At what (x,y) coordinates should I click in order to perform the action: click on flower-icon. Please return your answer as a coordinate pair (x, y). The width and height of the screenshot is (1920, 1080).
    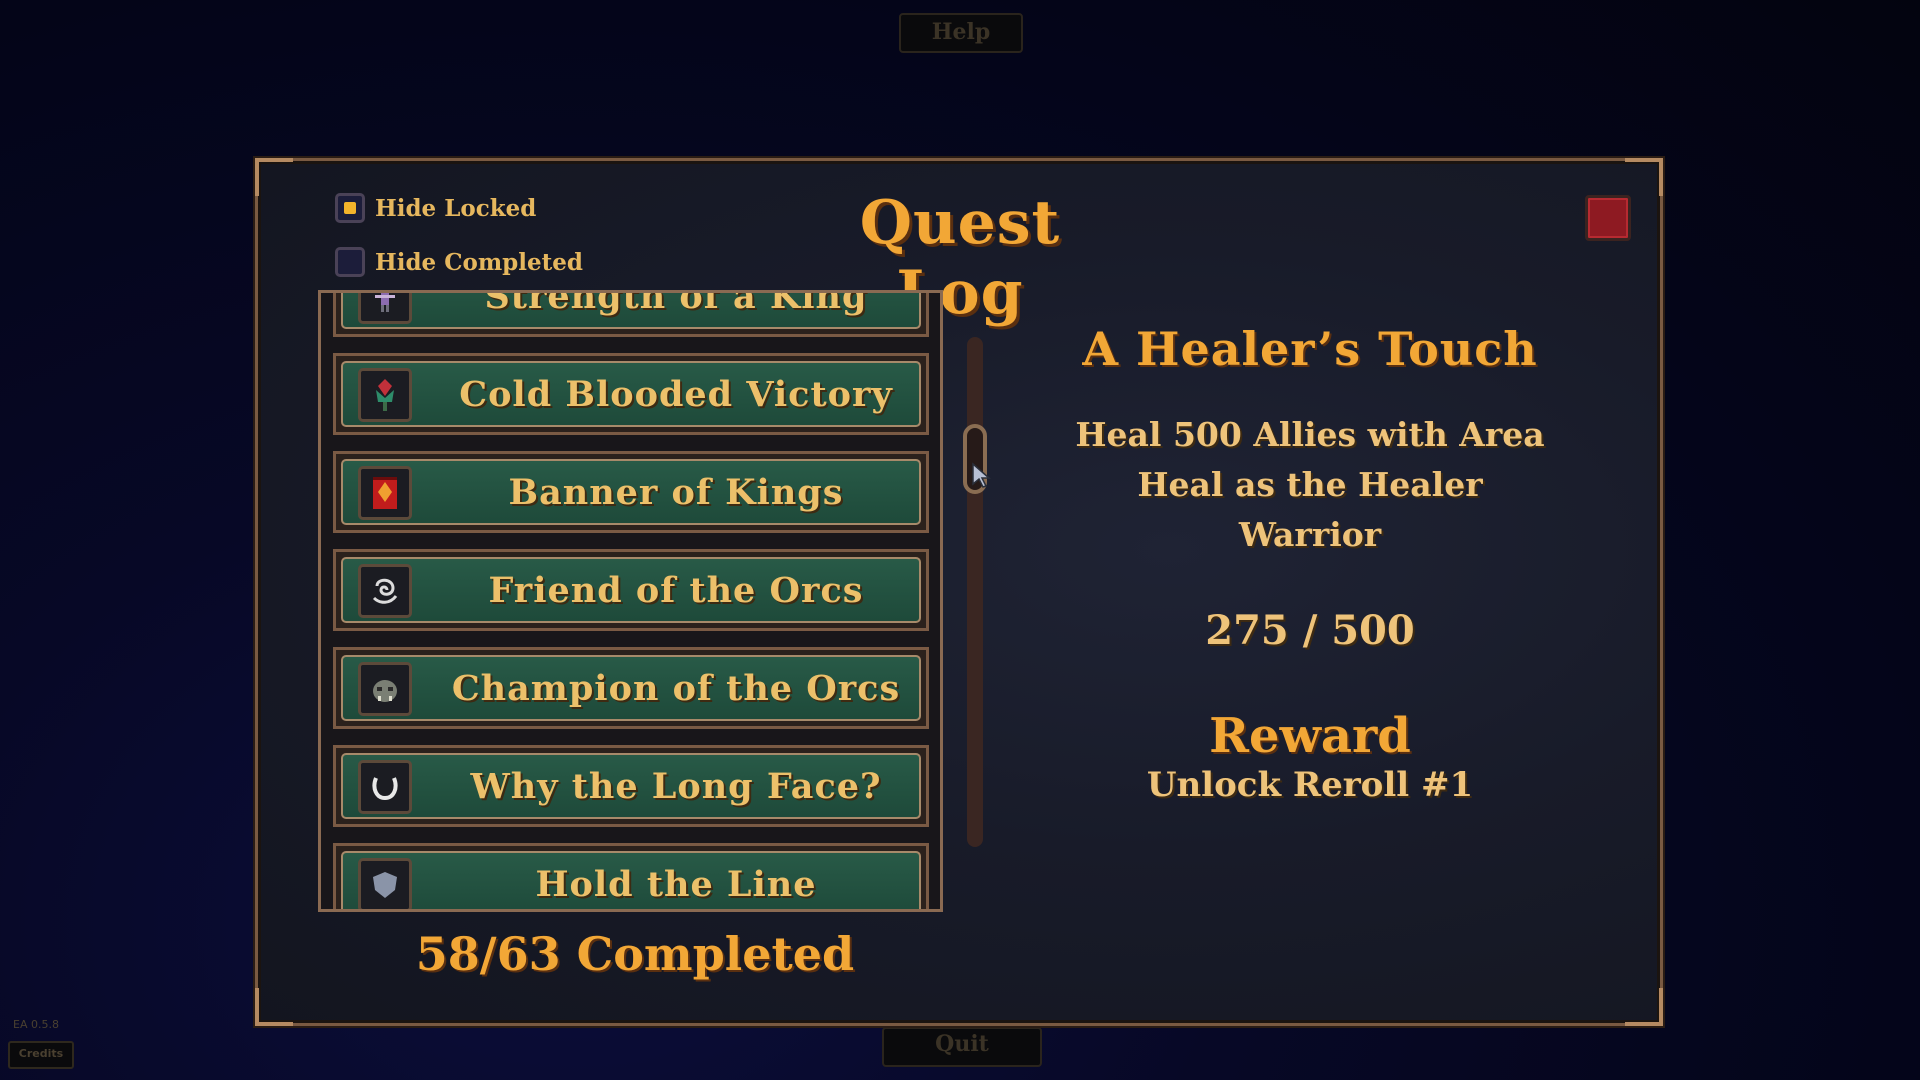
    Looking at the image, I should click on (385, 395).